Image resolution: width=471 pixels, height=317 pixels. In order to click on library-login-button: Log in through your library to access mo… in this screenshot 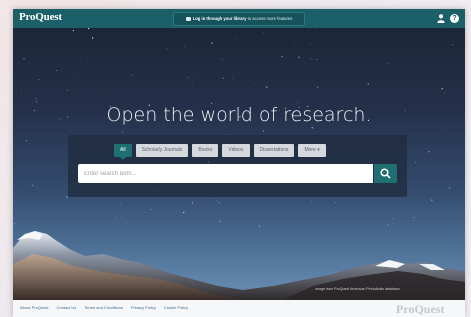, I will do `click(239, 19)`.